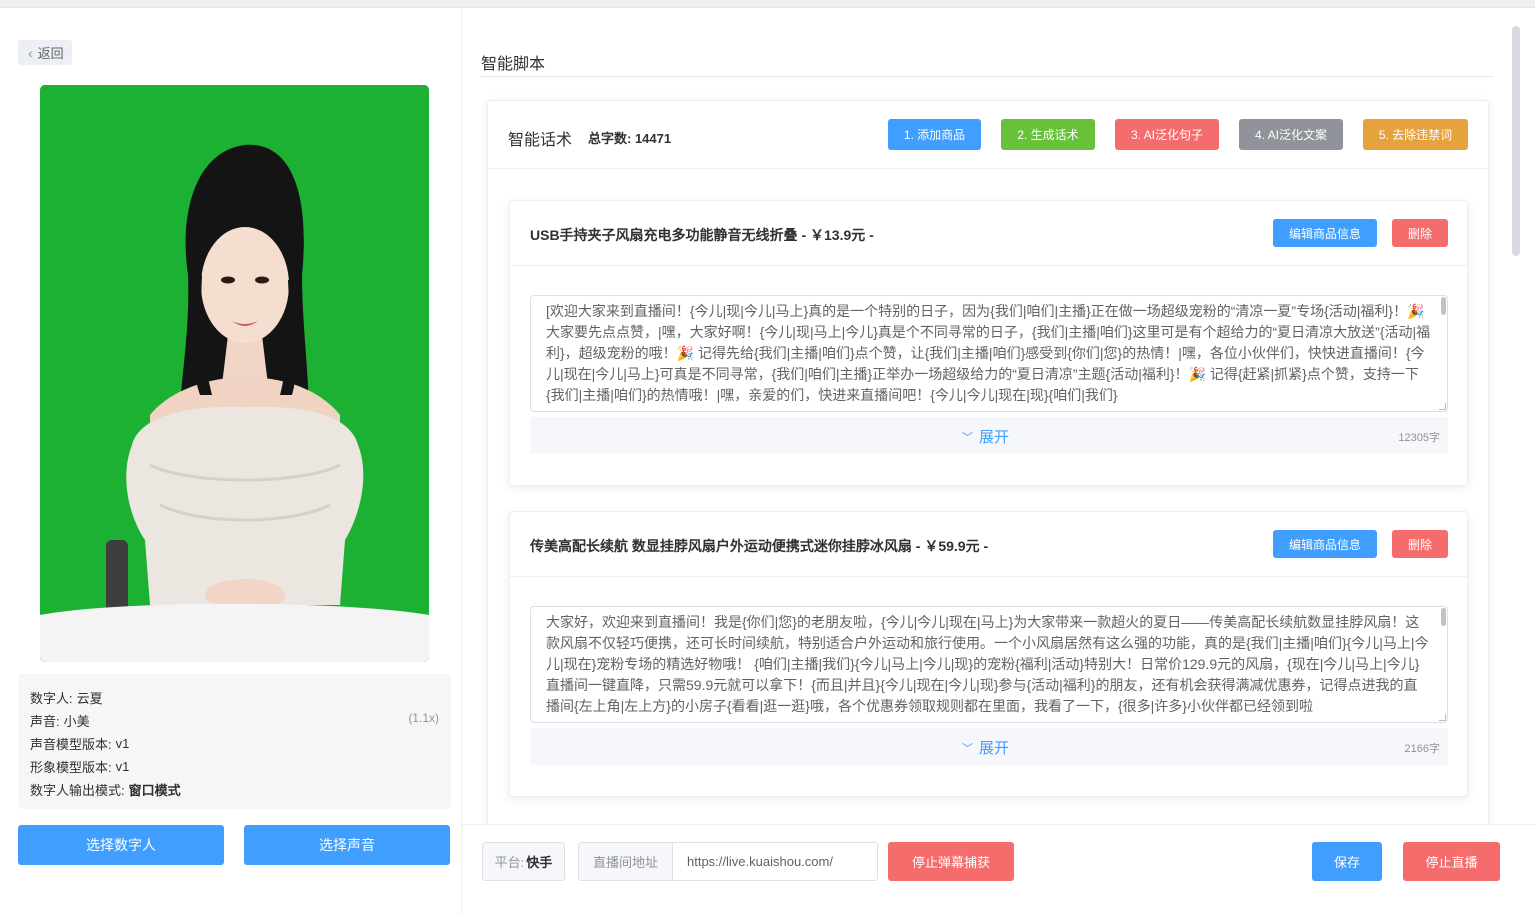 The height and width of the screenshot is (915, 1535). What do you see at coordinates (1167, 134) in the screenshot?
I see `ai-generalize-sentences-button: 3. AI泛化句子` at bounding box center [1167, 134].